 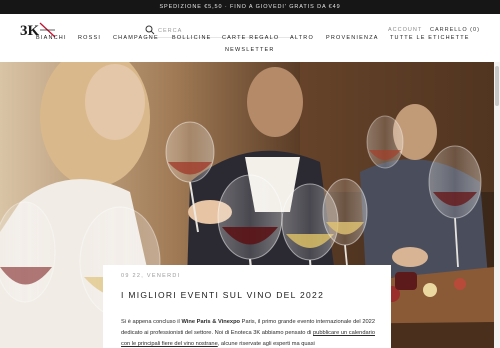 What do you see at coordinates (250, 50) in the screenshot?
I see `nav-item-newsletter: NEWSLETTER` at bounding box center [250, 50].